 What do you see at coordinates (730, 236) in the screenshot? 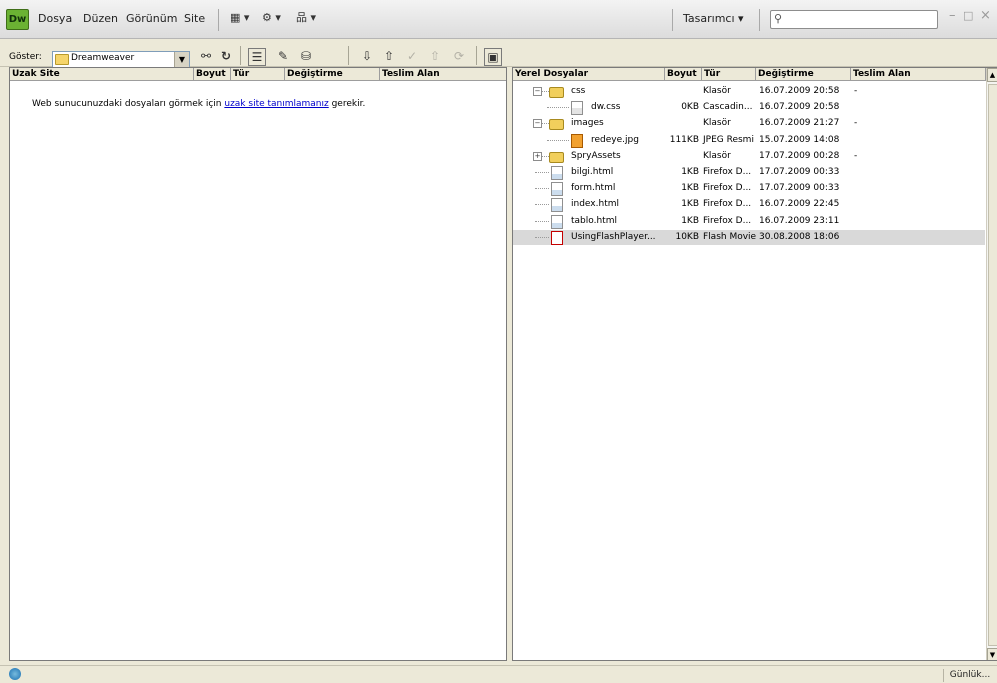
I see `file-type: Flash Movie` at bounding box center [730, 236].